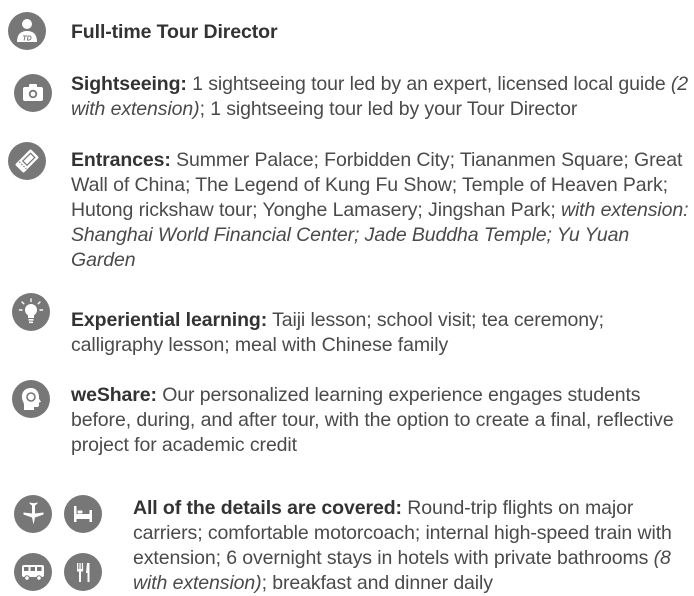  I want to click on tour-director-icon: TD, so click(27, 31).